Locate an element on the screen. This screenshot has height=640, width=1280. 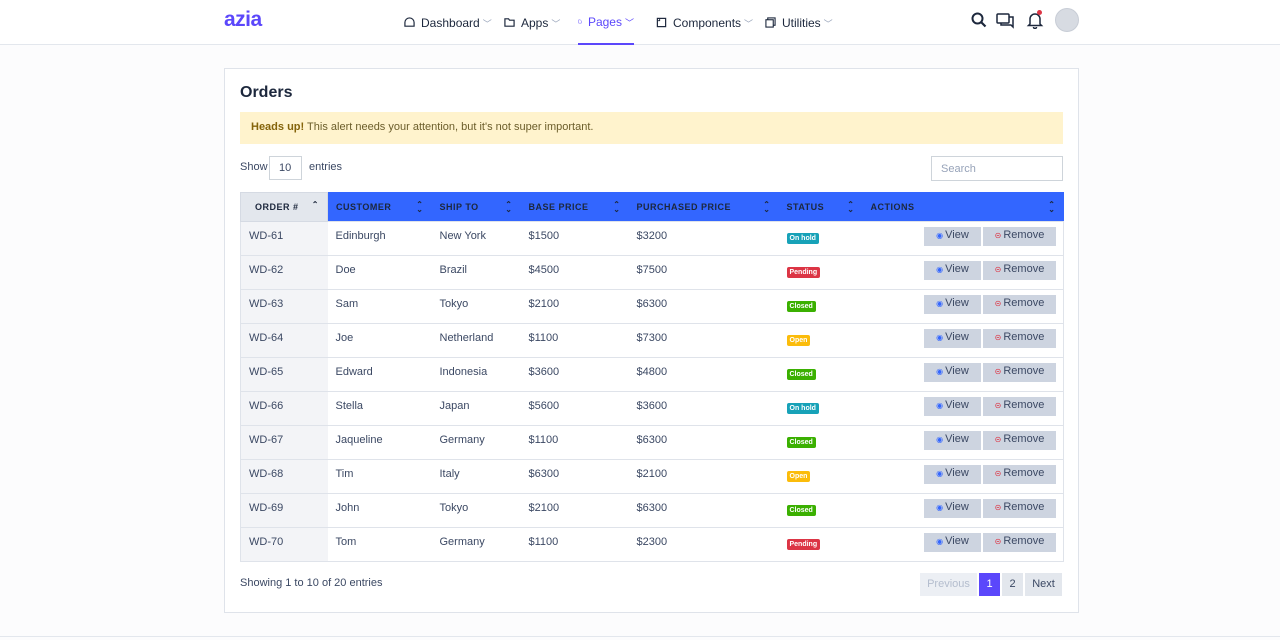
nav-label: Pages is located at coordinates (604, 21).